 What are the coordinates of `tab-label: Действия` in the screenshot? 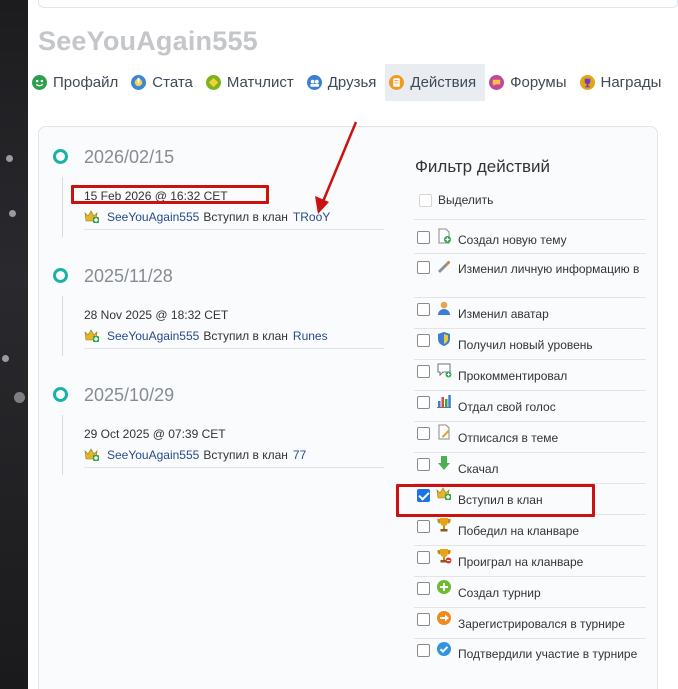 It's located at (443, 82).